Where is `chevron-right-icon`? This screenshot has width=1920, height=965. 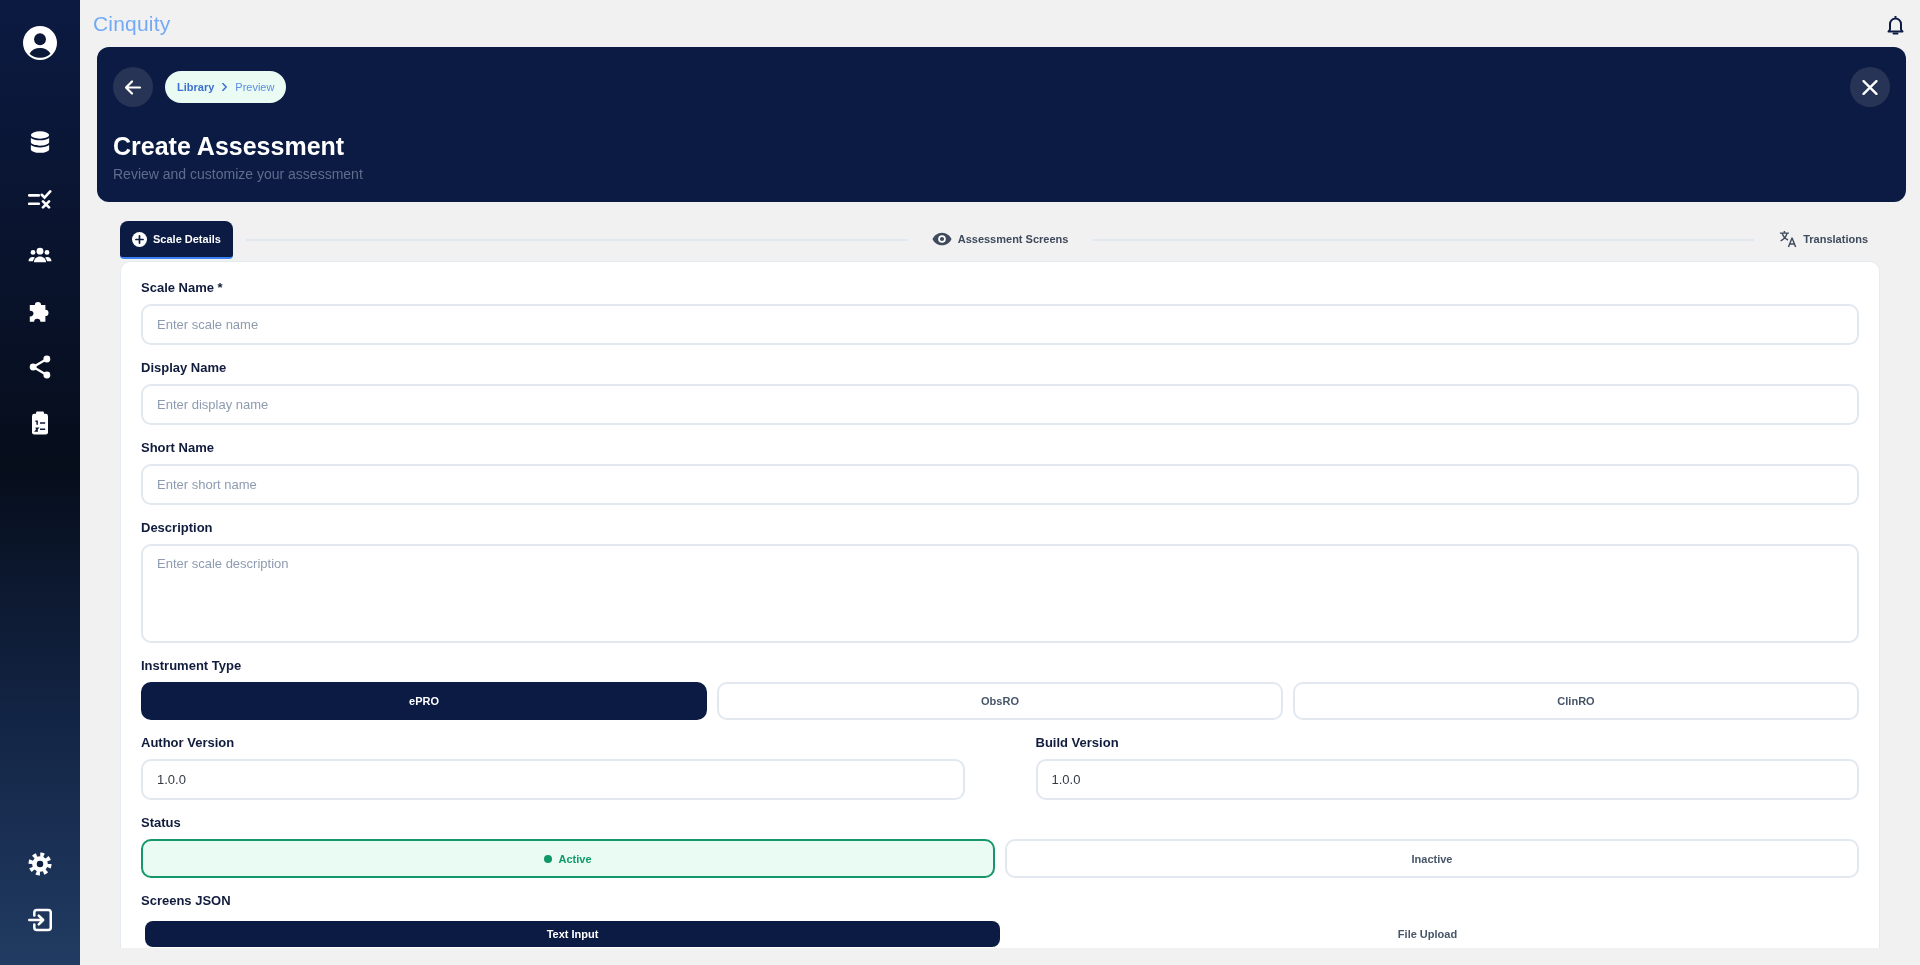
chevron-right-icon is located at coordinates (225, 87).